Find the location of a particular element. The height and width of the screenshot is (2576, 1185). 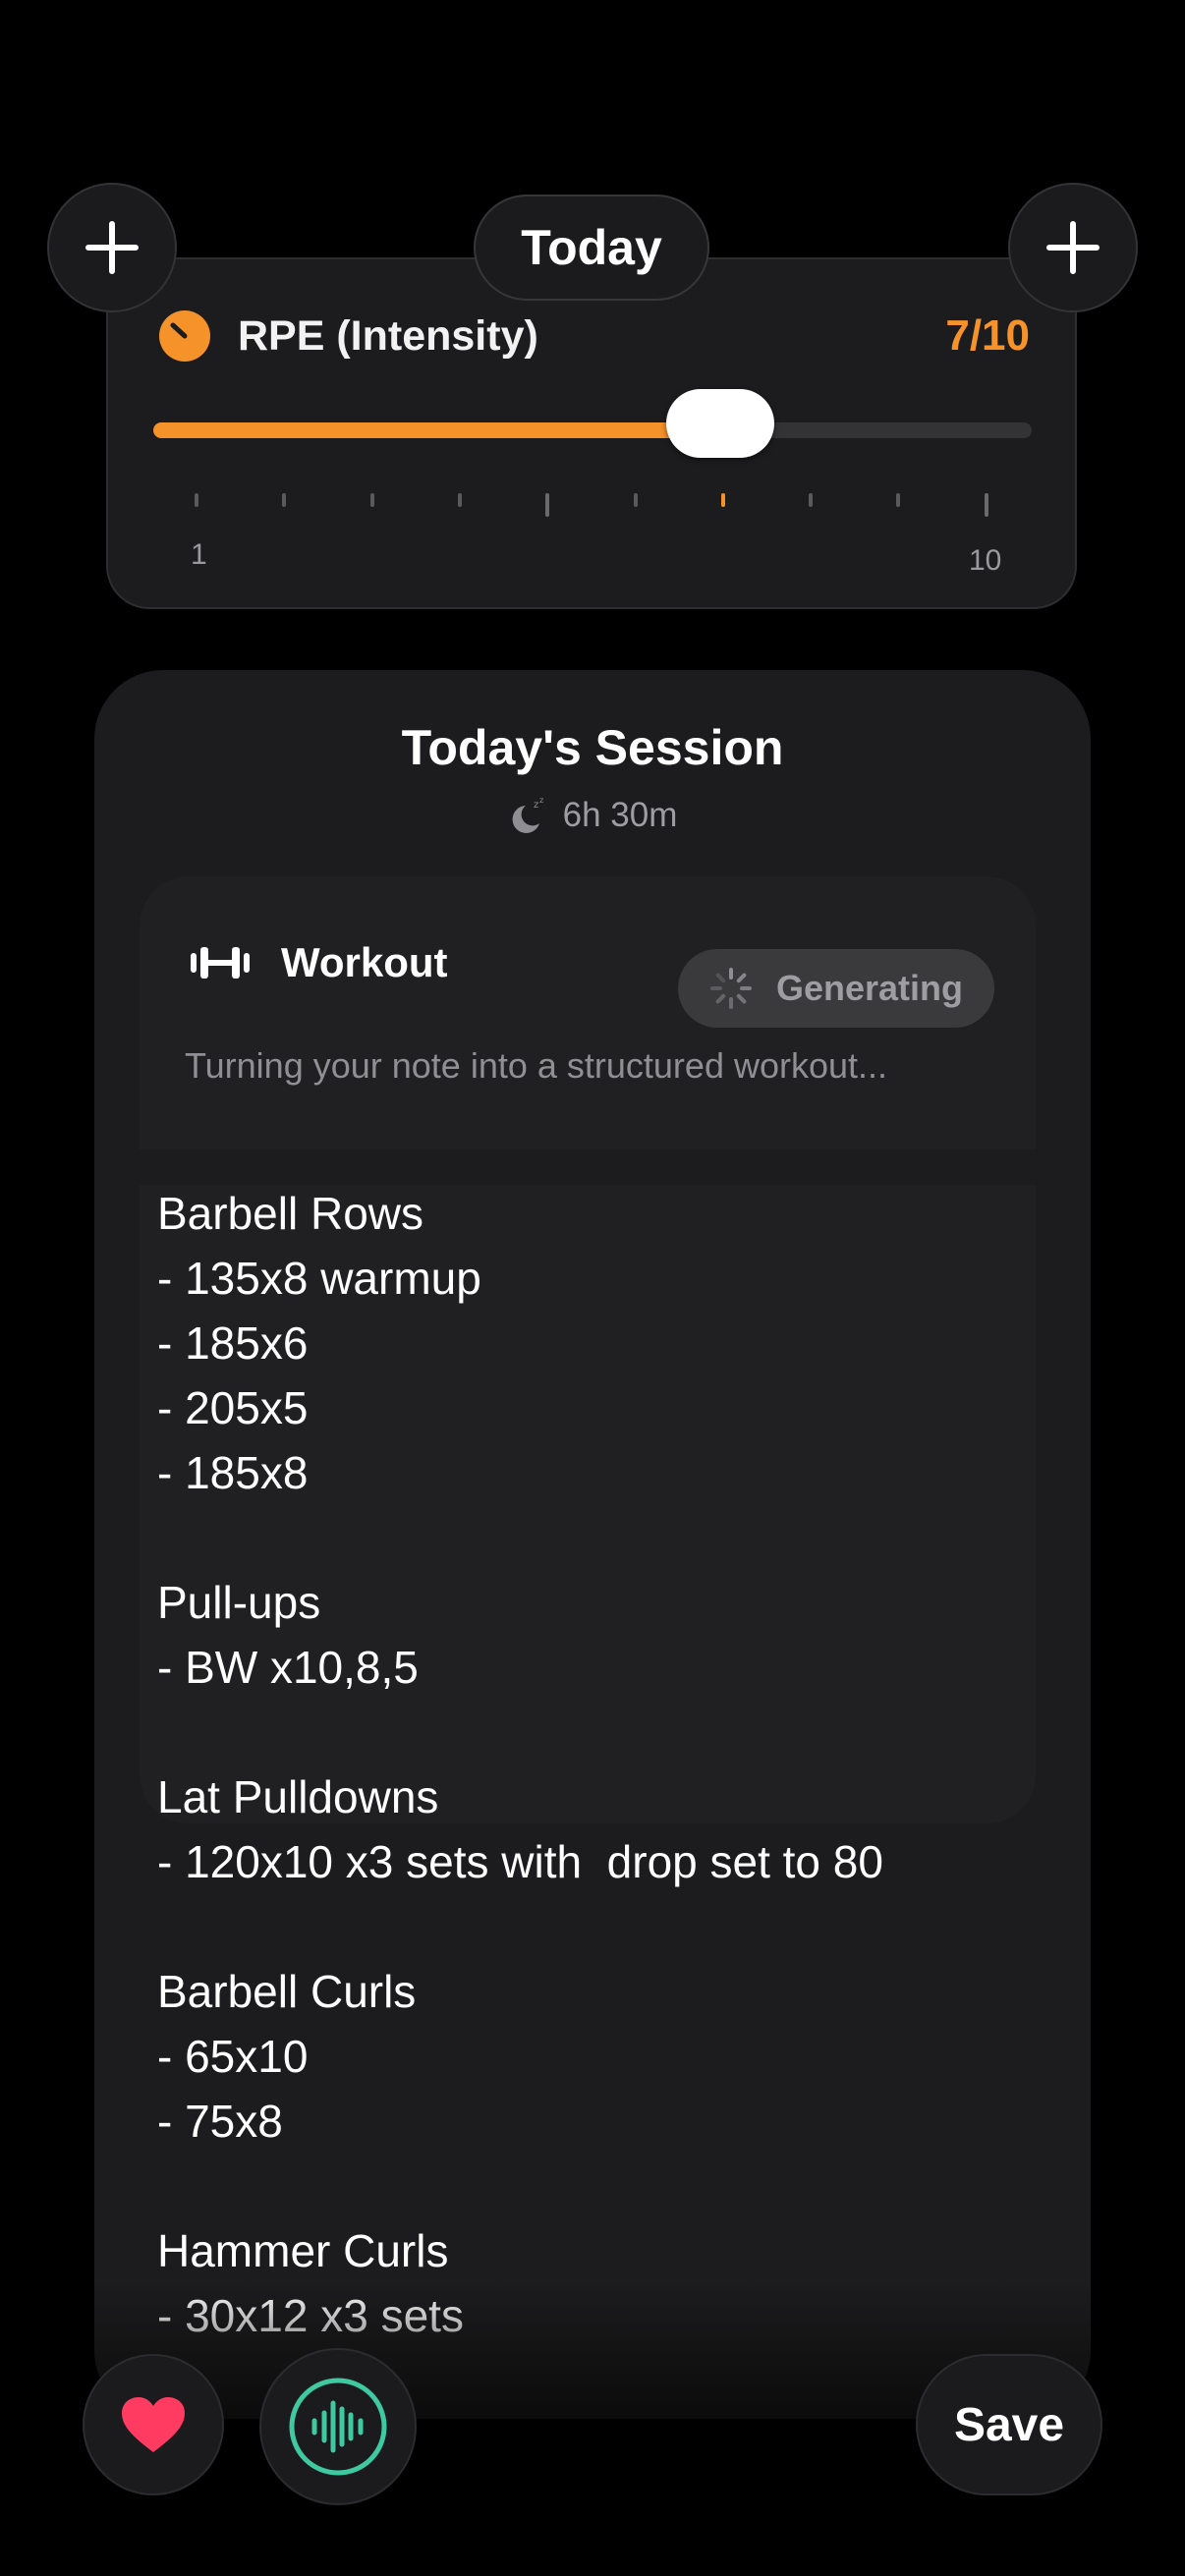

rpe-card: RPE (Intensity) 7/10 1 10 is located at coordinates (592, 433).